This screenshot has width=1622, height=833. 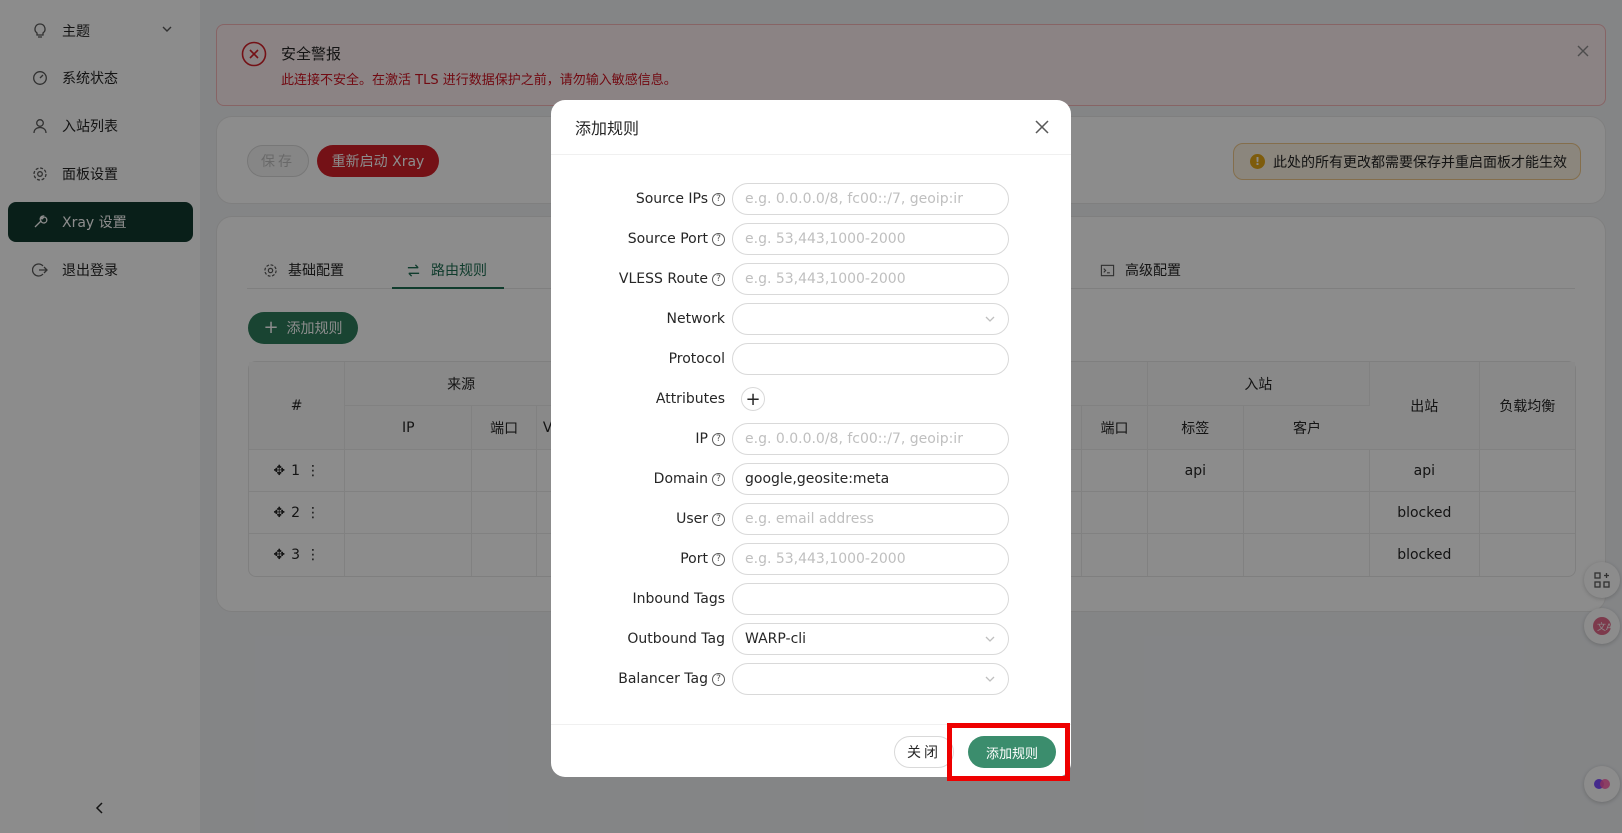 I want to click on field-label: Attributes, so click(x=690, y=399).